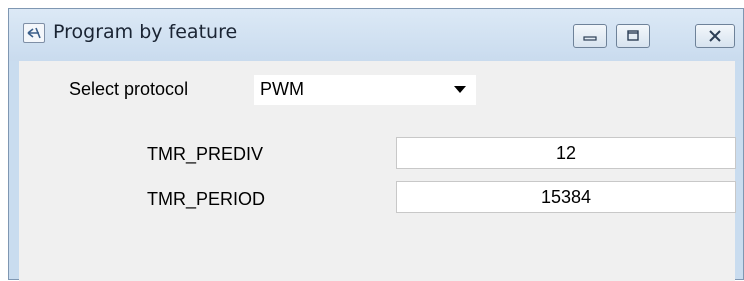  Describe the element at coordinates (282, 89) in the screenshot. I see `protocol-select-value: PWM` at that location.